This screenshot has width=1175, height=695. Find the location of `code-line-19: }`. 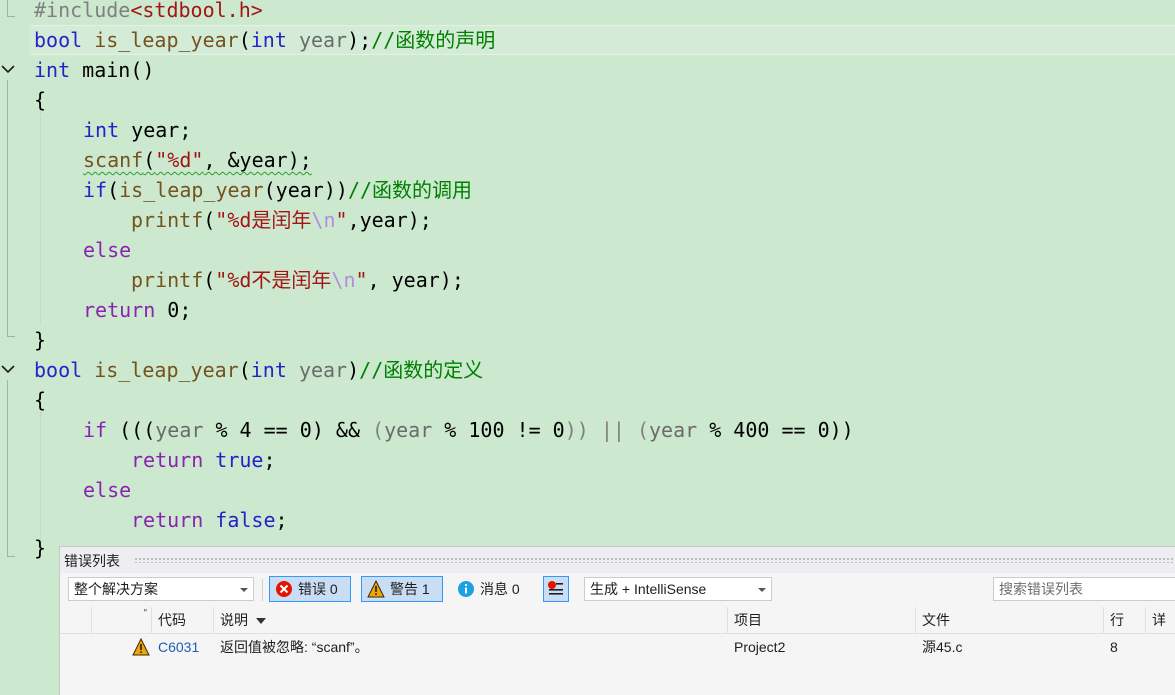

code-line-19: } is located at coordinates (40, 548).